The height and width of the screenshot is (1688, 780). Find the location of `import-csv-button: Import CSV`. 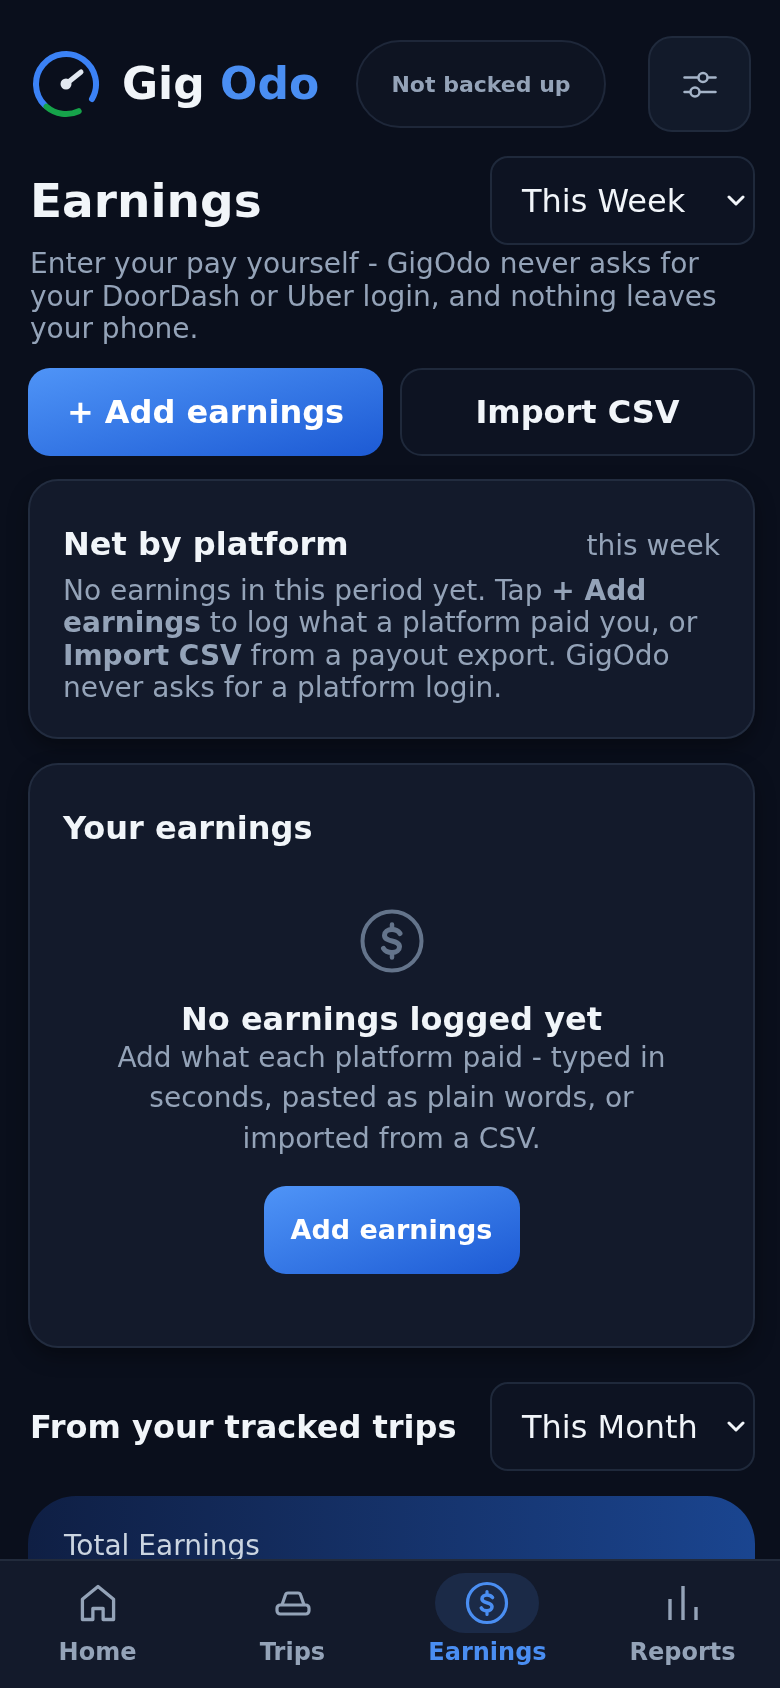

import-csv-button: Import CSV is located at coordinates (577, 411).